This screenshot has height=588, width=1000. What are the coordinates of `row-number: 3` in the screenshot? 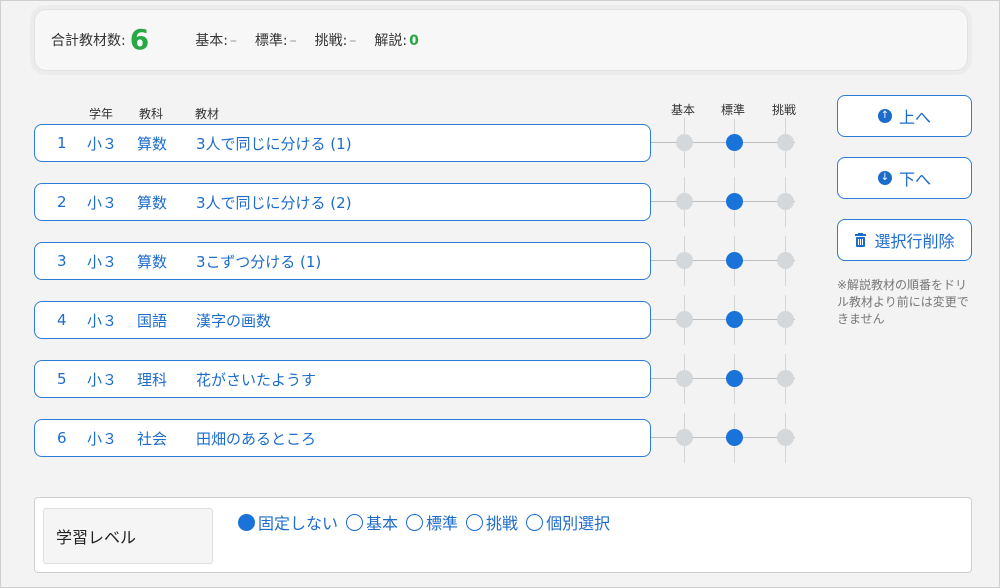 It's located at (62, 261).